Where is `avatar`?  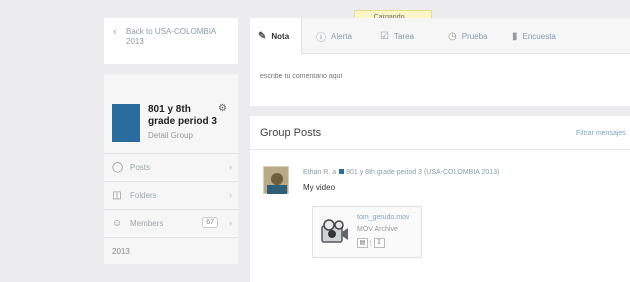
avatar is located at coordinates (276, 180).